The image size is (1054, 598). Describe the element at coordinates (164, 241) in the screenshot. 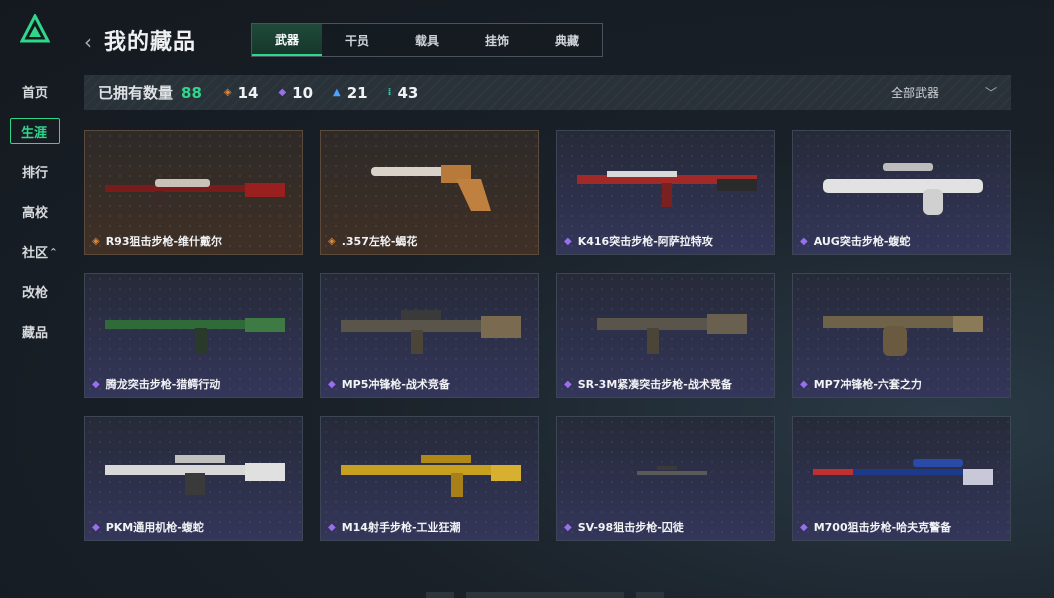

I see `item-name: R93狙击步枪-维什戴尔` at that location.